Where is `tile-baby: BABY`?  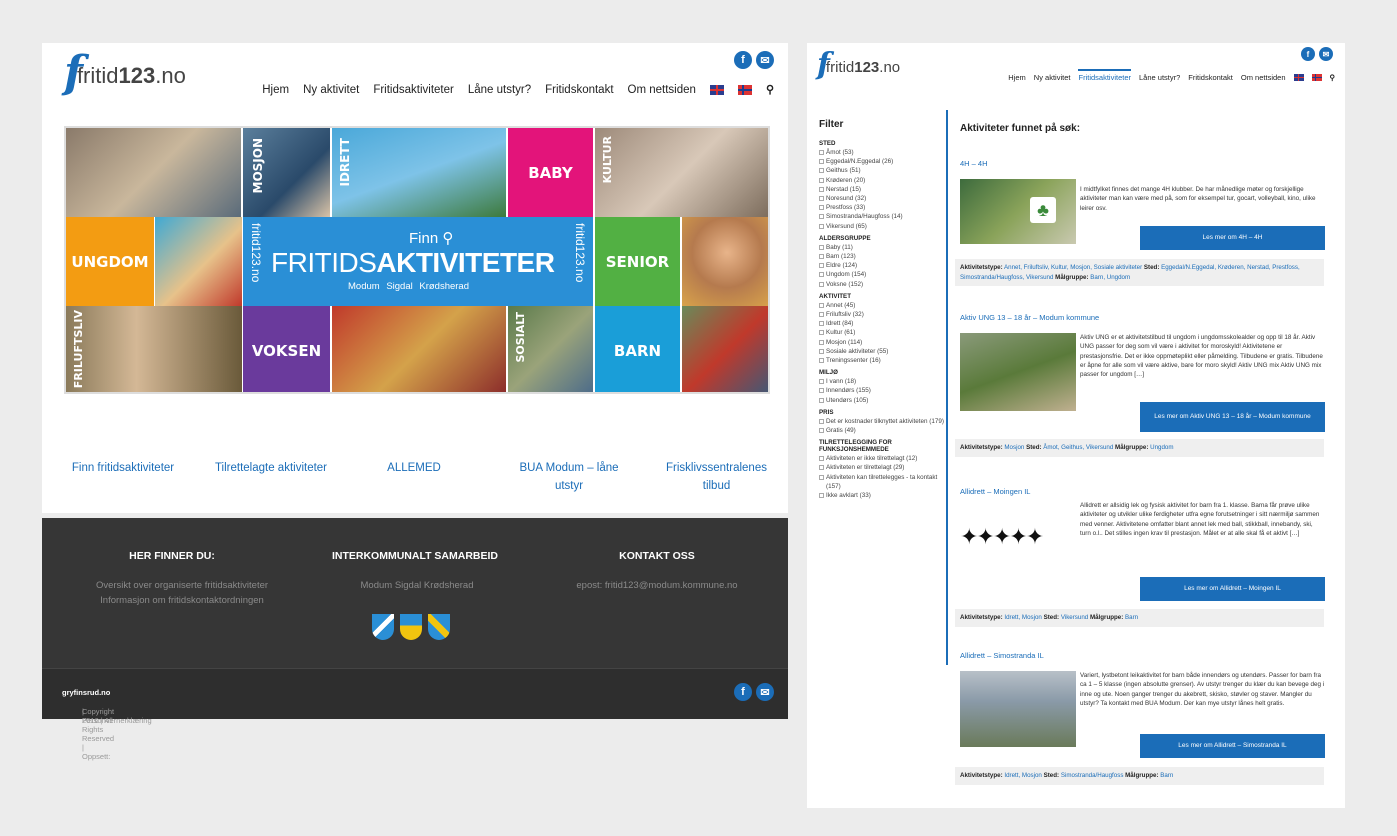 tile-baby: BABY is located at coordinates (550, 172).